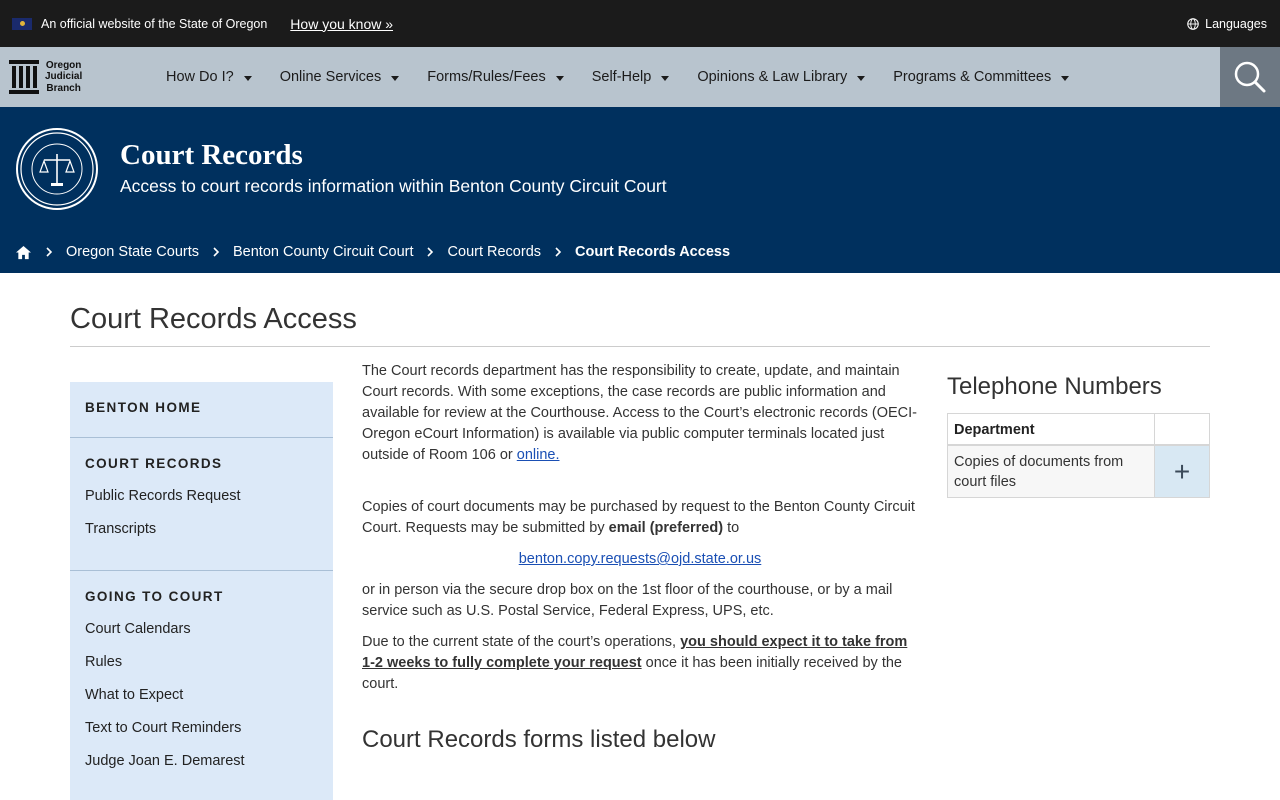  Describe the element at coordinates (201, 529) in the screenshot. I see `sidebar-item-transcripts: Transcripts` at that location.